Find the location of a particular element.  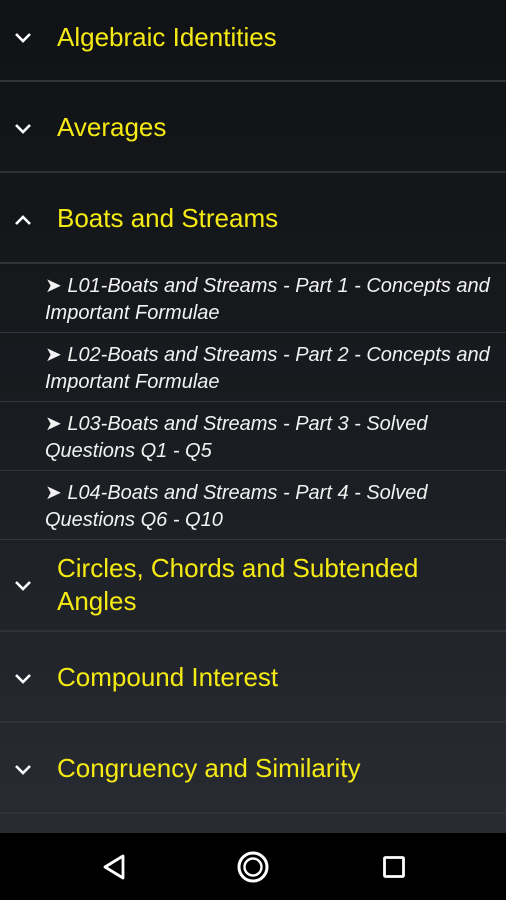

group-averages: Averages is located at coordinates (253, 127).